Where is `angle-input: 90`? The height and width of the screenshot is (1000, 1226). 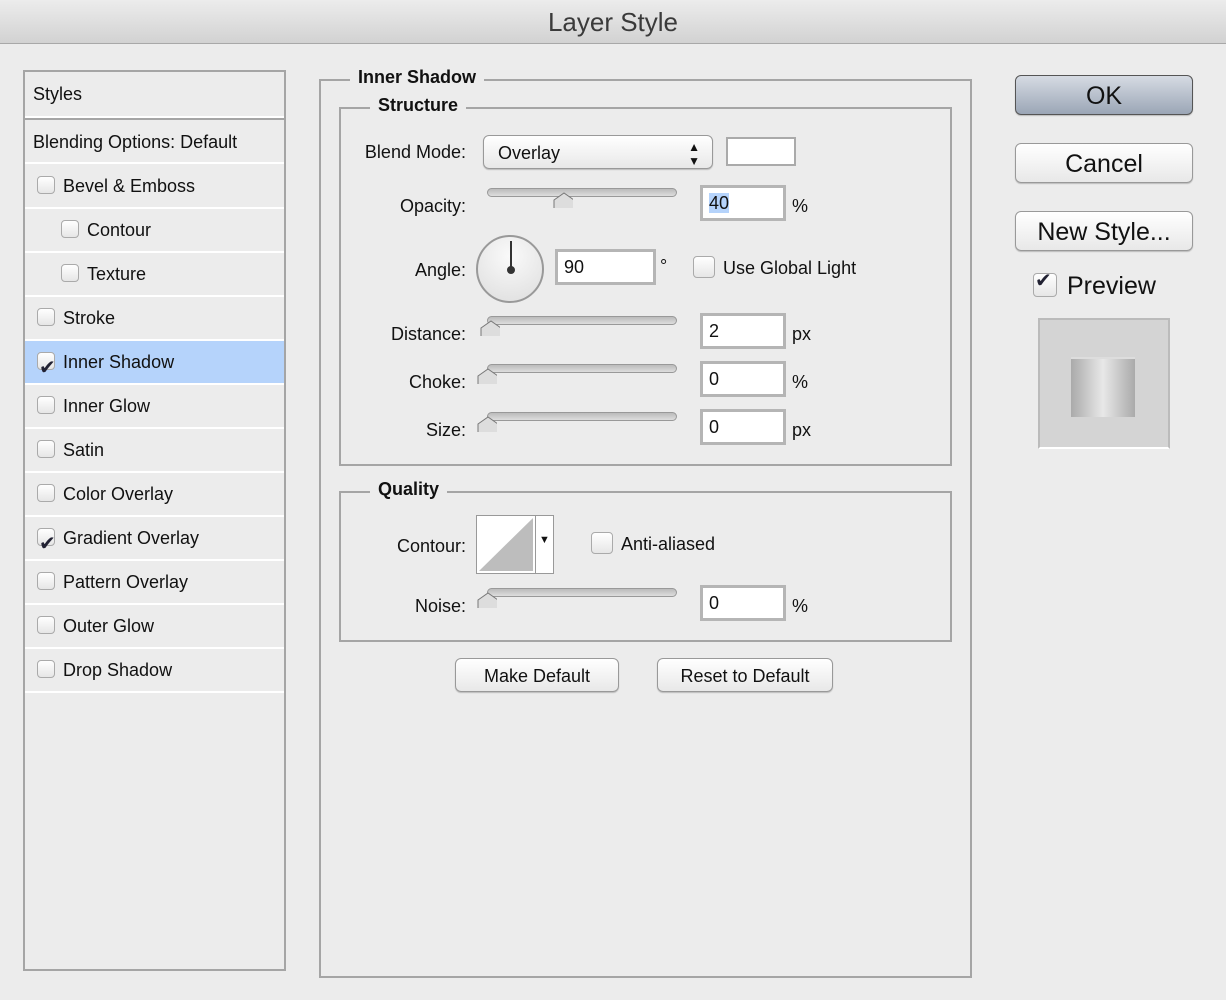 angle-input: 90 is located at coordinates (605, 267).